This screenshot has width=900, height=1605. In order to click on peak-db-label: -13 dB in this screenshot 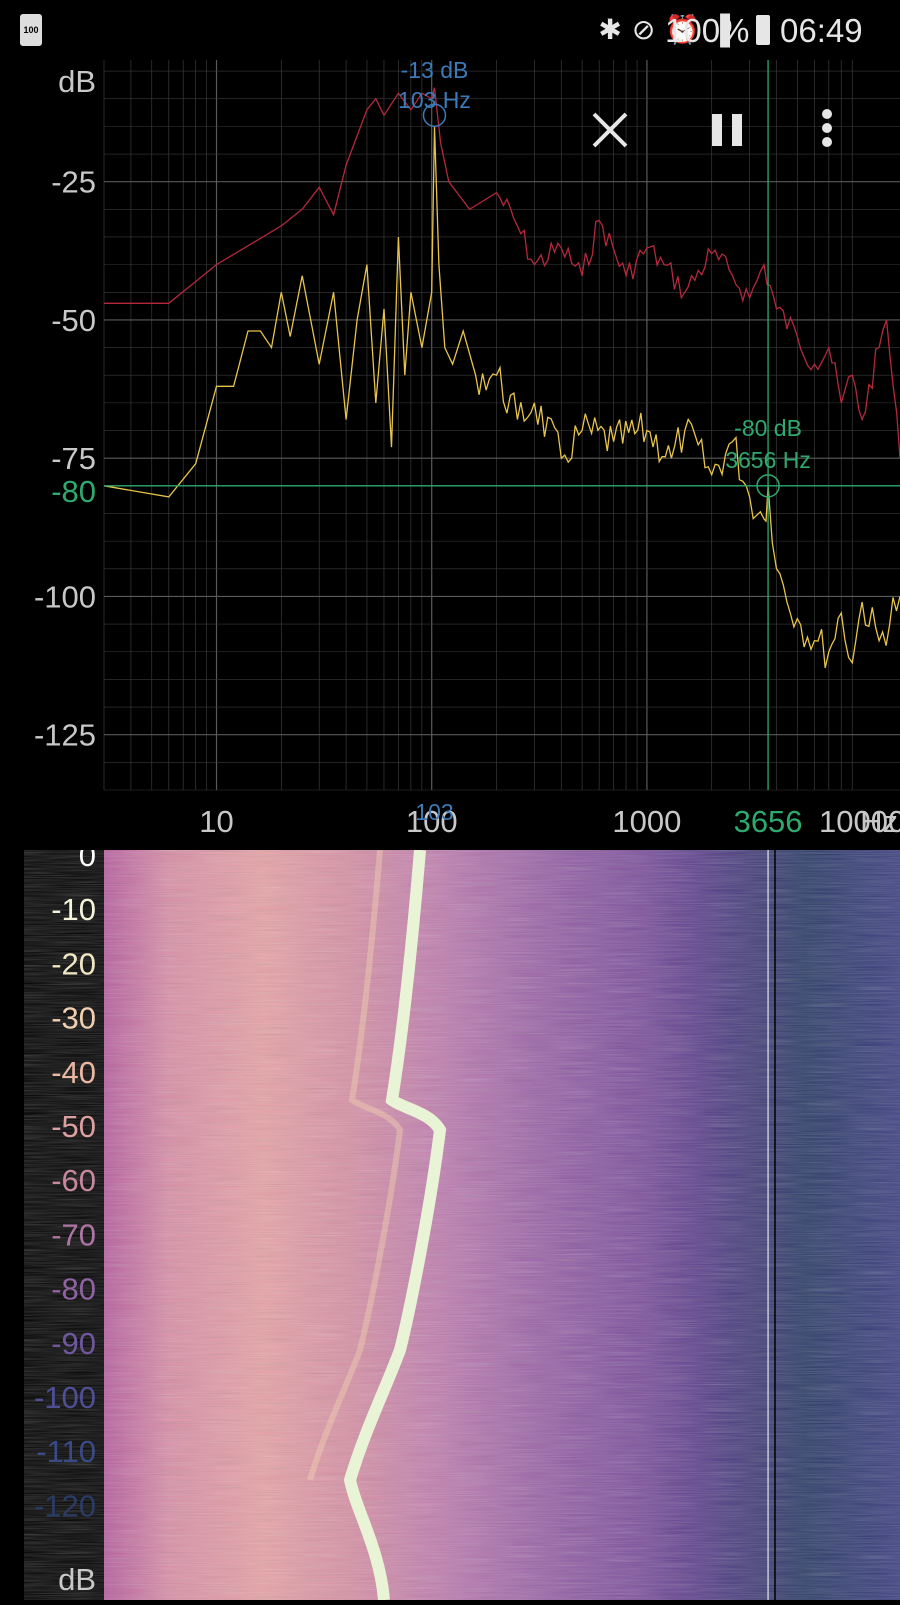, I will do `click(435, 71)`.